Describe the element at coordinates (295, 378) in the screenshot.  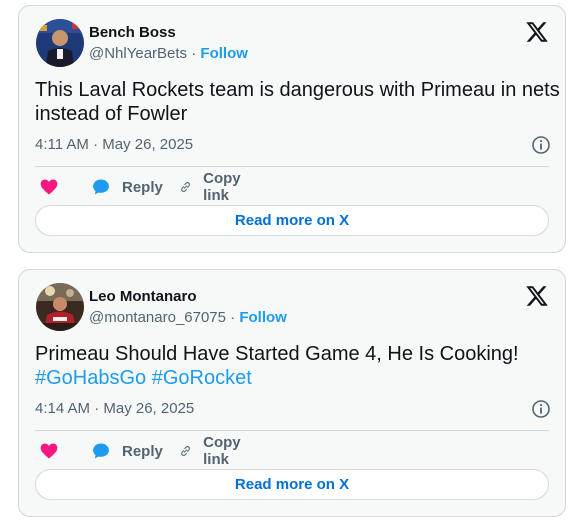
I see `hashtag-line: #GoHabsGo #GoRocket` at that location.